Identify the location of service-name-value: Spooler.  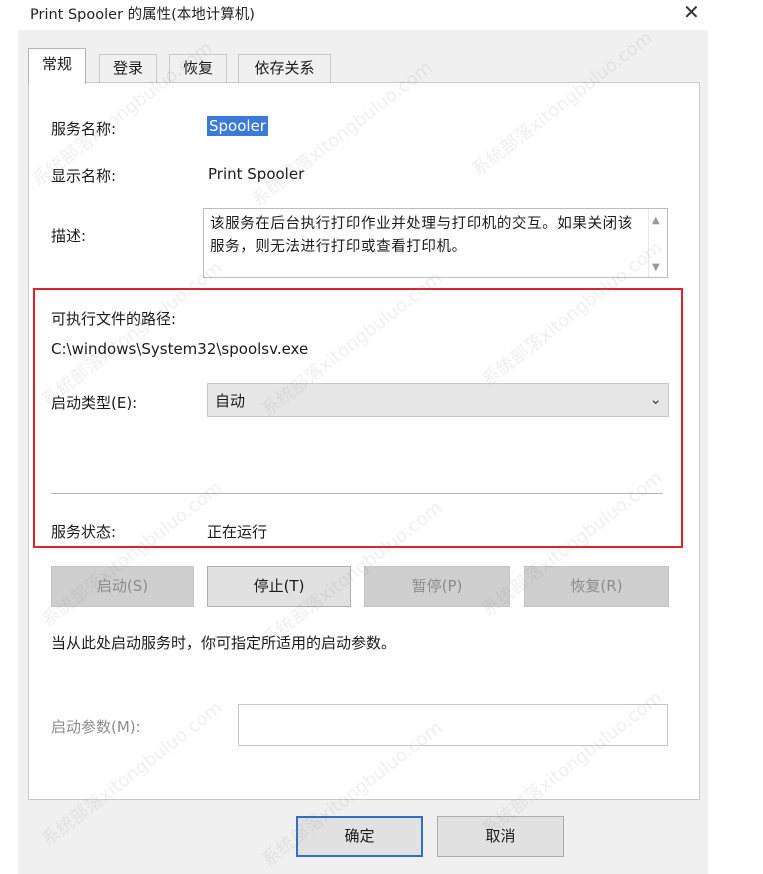
(237, 126).